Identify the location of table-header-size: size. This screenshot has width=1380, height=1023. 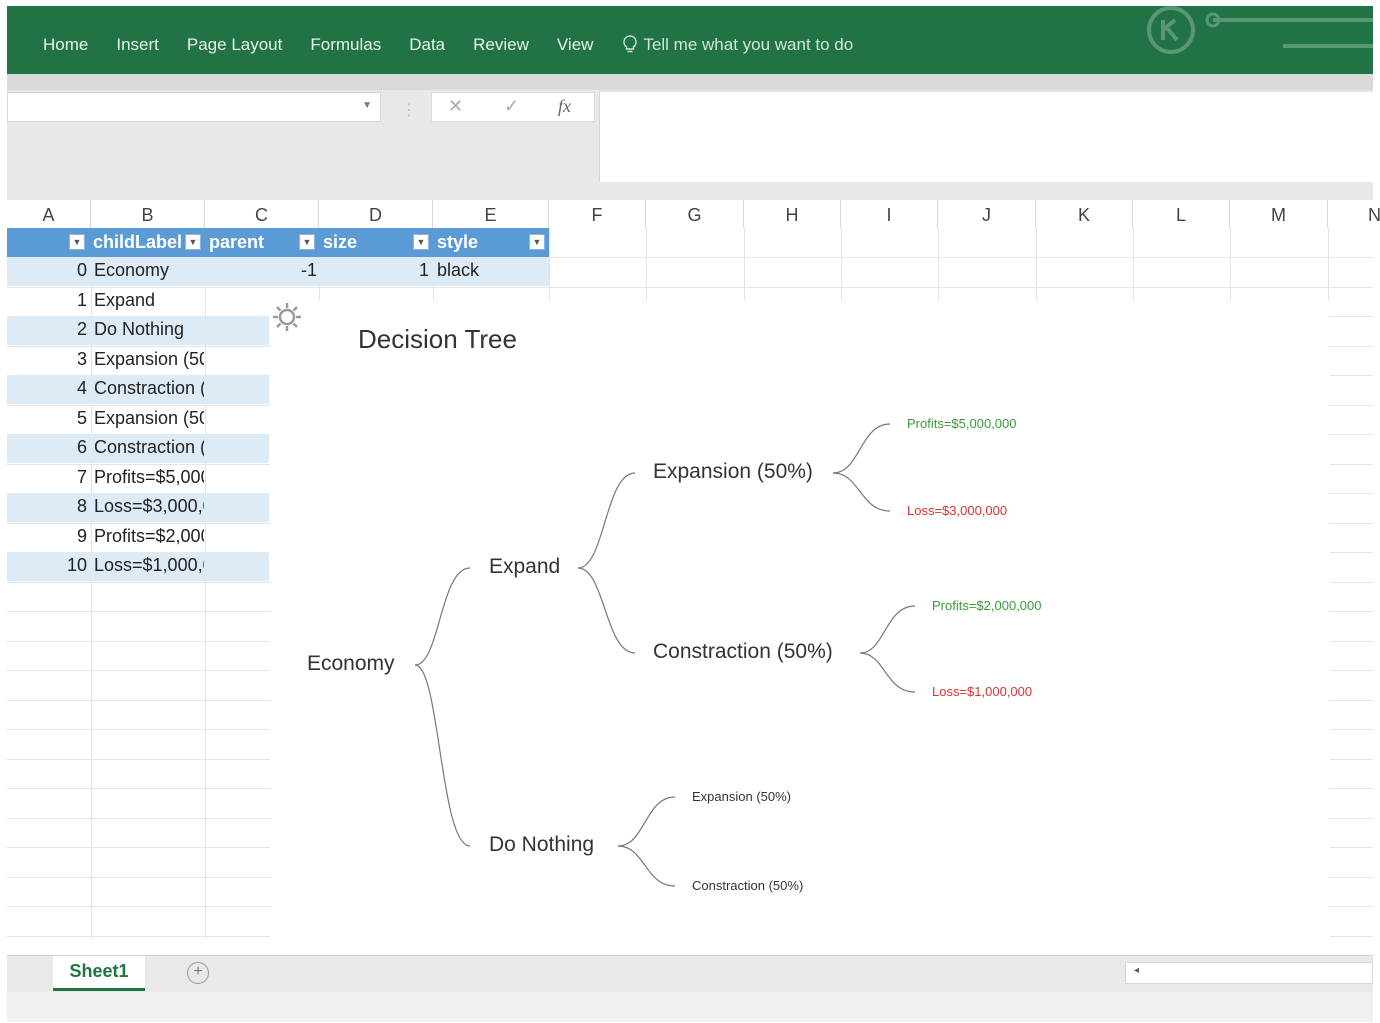
(340, 242).